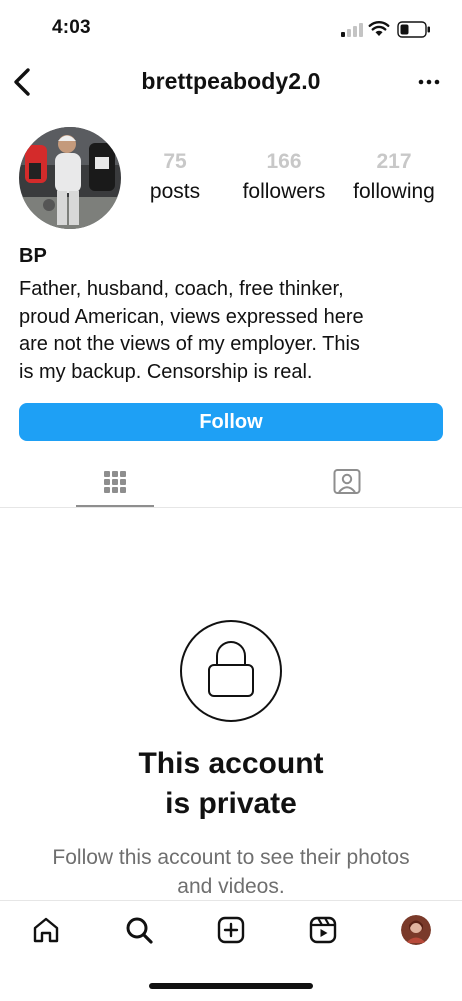 The height and width of the screenshot is (1001, 462). Describe the element at coordinates (139, 930) in the screenshot. I see `search-icon` at that location.